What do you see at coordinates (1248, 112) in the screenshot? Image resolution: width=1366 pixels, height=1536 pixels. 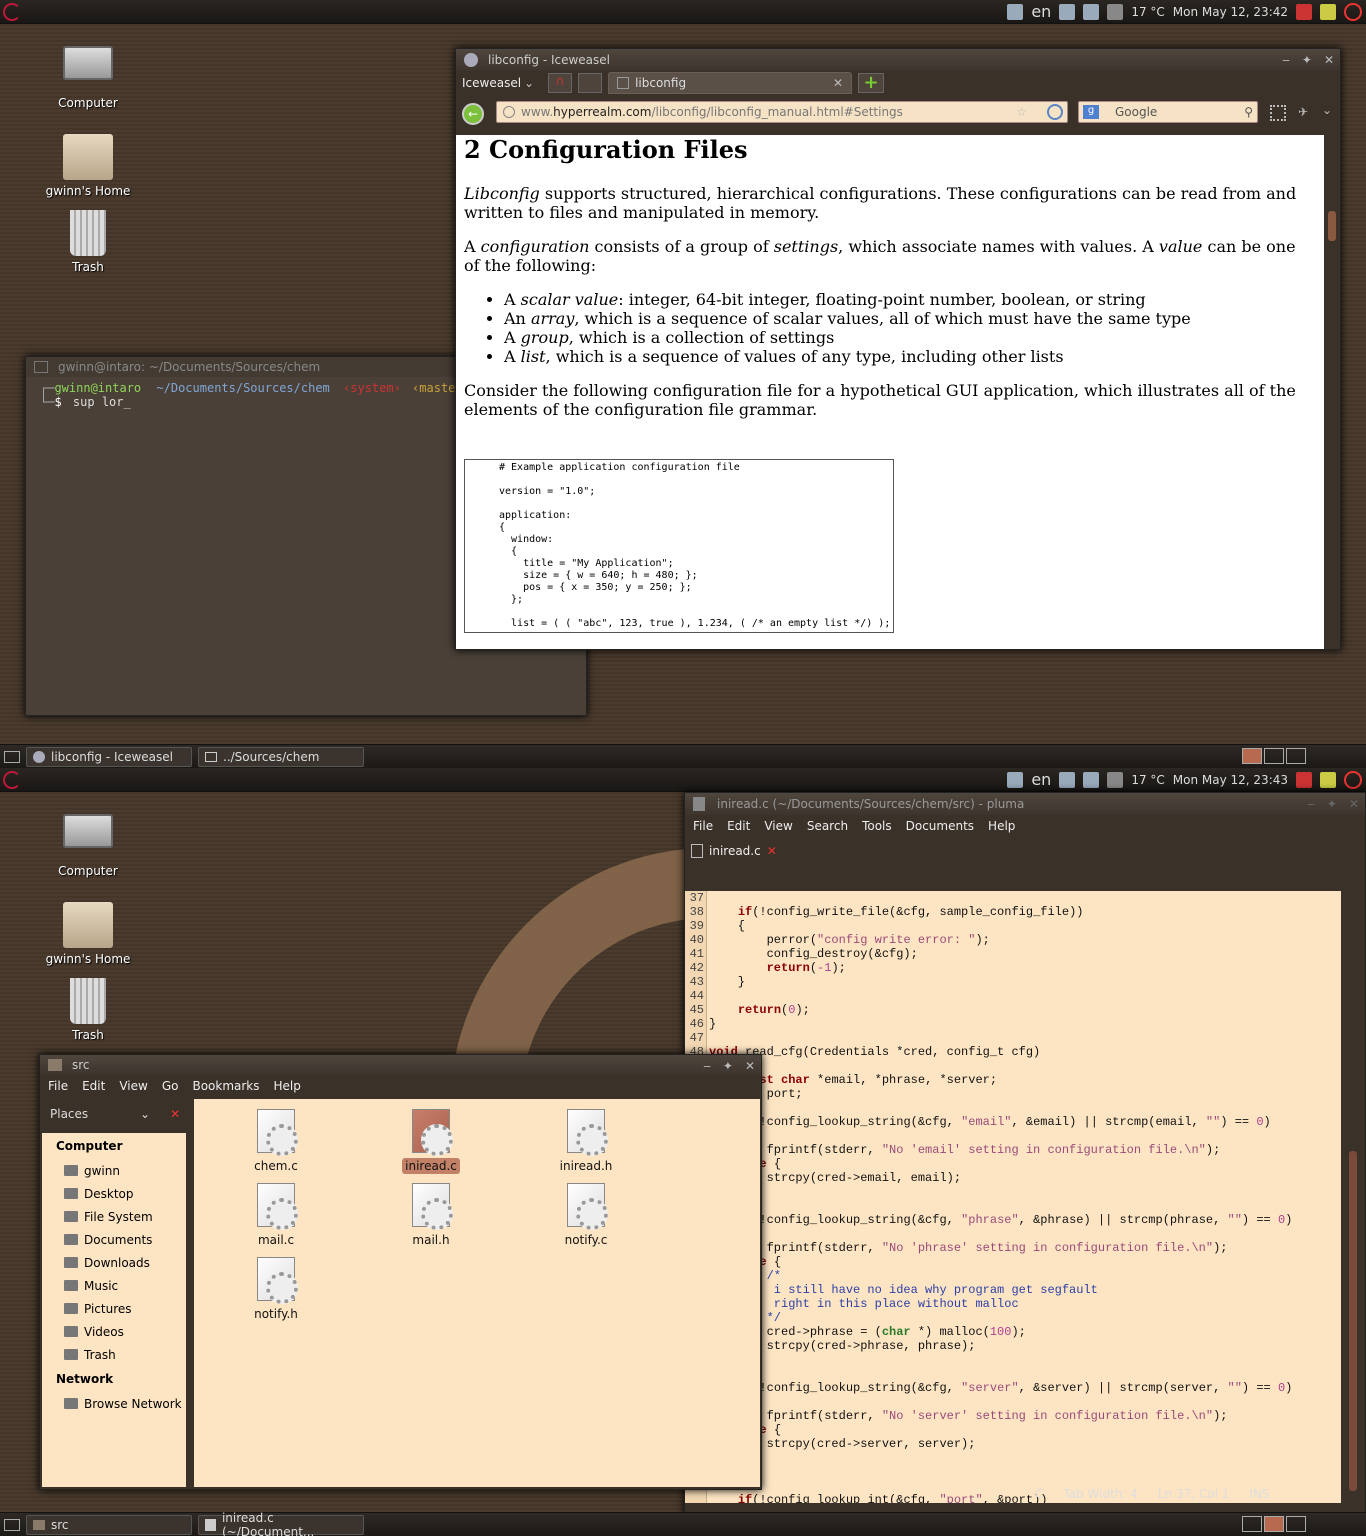 I see `search-icon: ⚲` at bounding box center [1248, 112].